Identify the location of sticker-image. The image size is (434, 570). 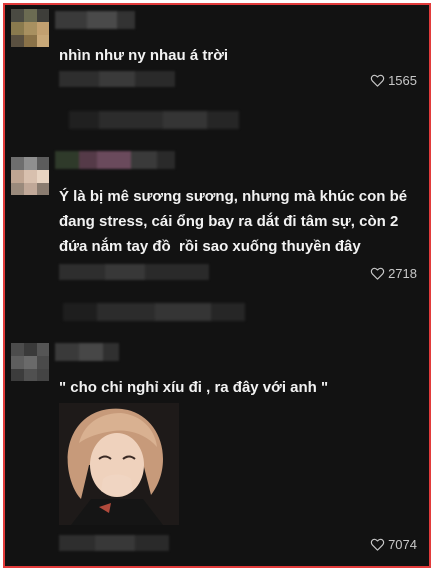
(119, 464).